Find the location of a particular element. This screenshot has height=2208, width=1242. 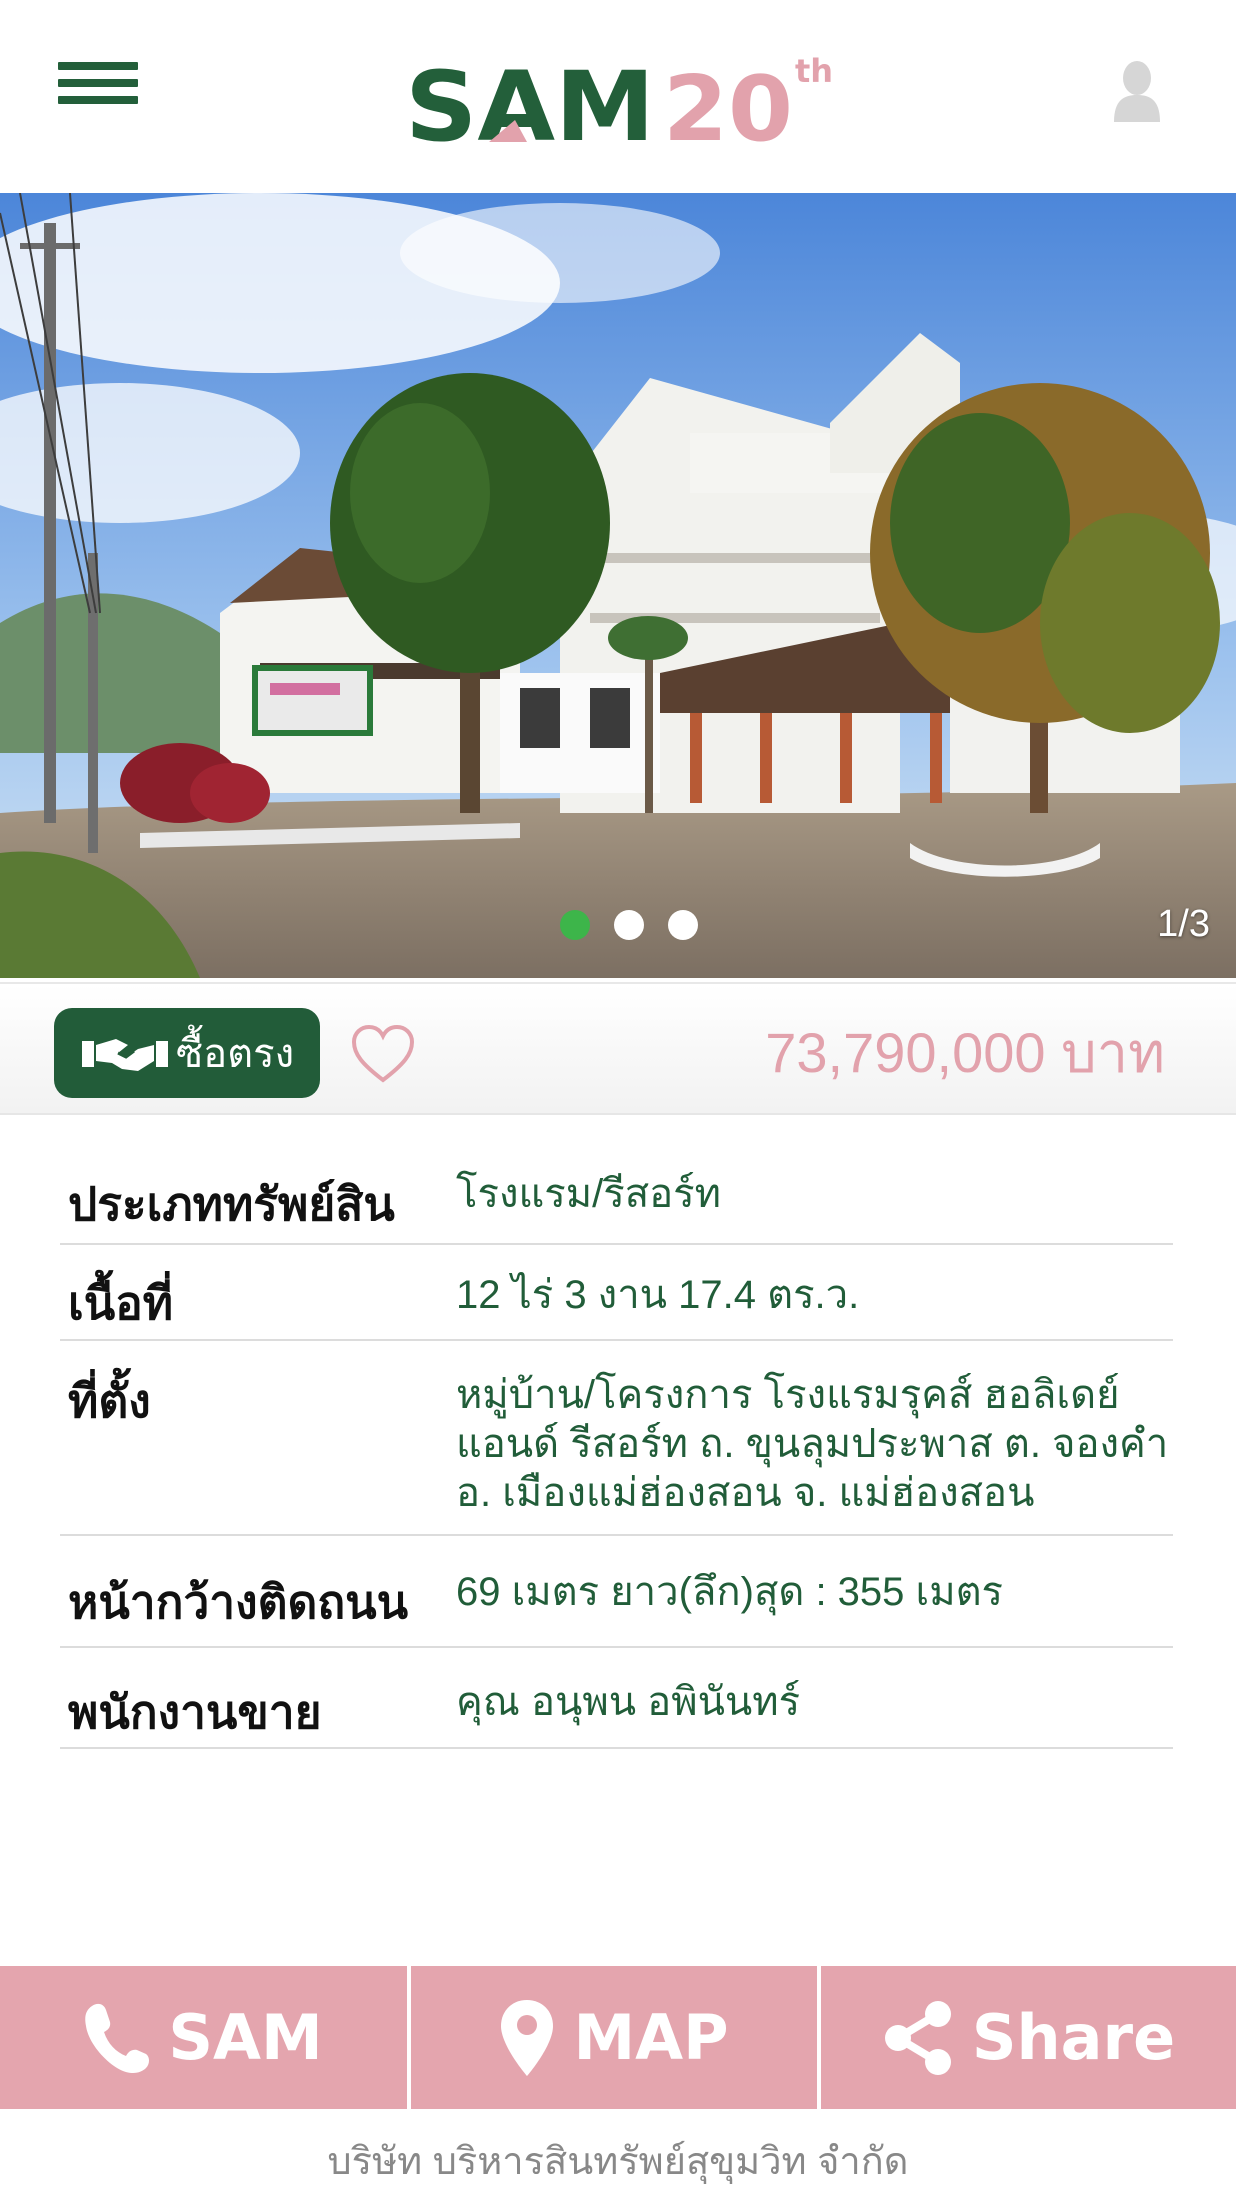

share-label: Share is located at coordinates (1073, 2037).